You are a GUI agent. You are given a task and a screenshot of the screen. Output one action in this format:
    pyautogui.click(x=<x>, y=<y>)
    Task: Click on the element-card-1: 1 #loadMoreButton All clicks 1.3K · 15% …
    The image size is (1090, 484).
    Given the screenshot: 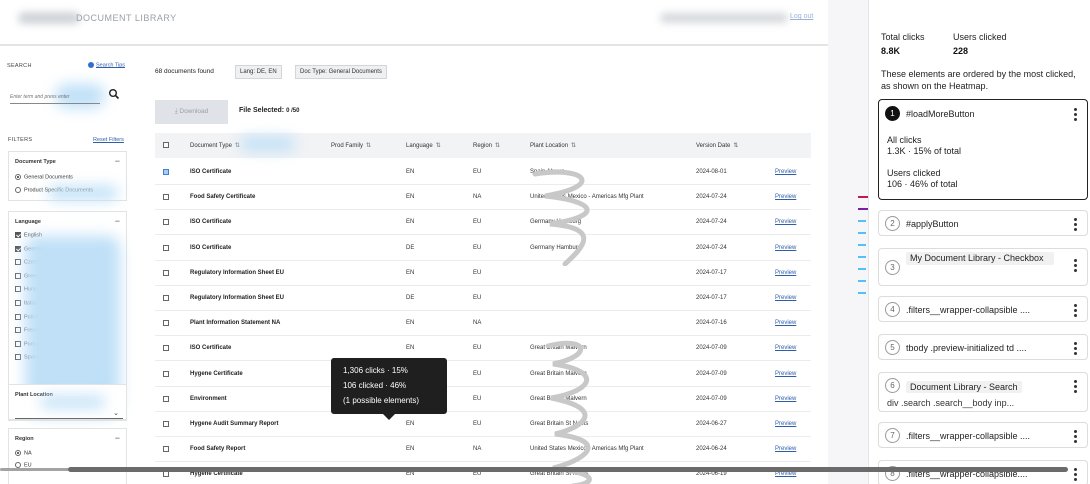 What is the action you would take?
    pyautogui.click(x=983, y=149)
    